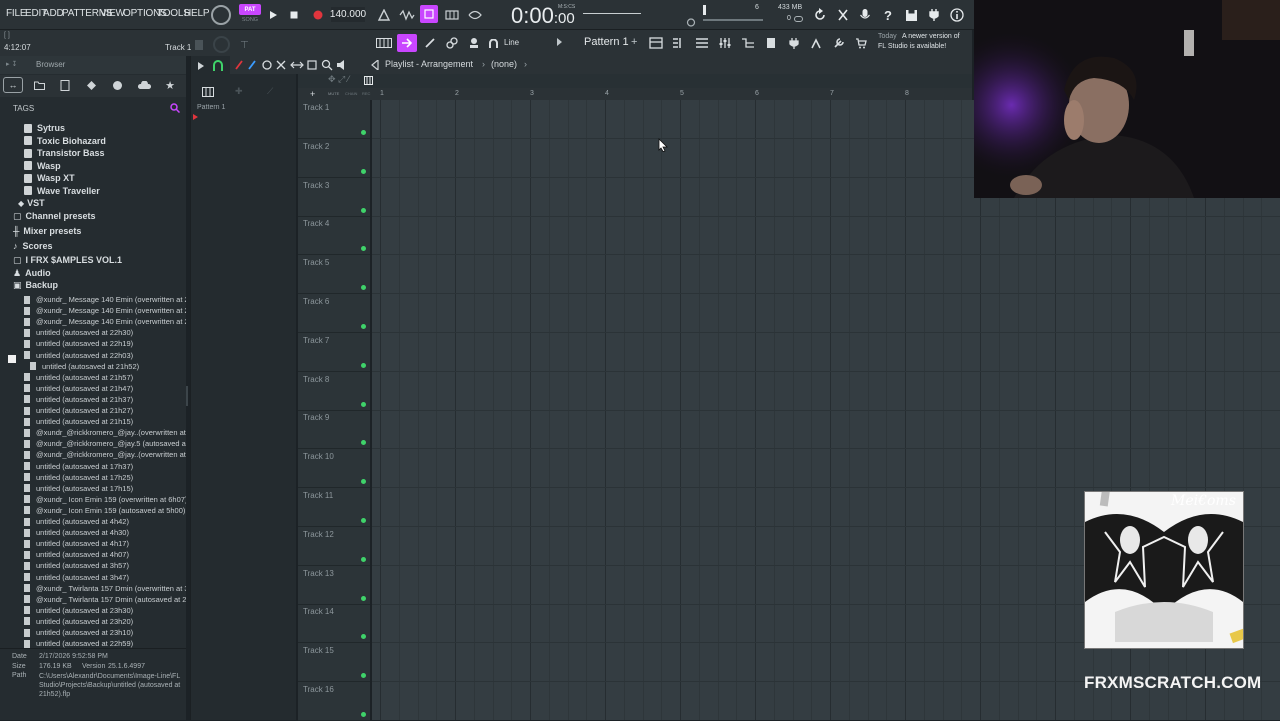  I want to click on track-header: Track 7, so click(334, 352).